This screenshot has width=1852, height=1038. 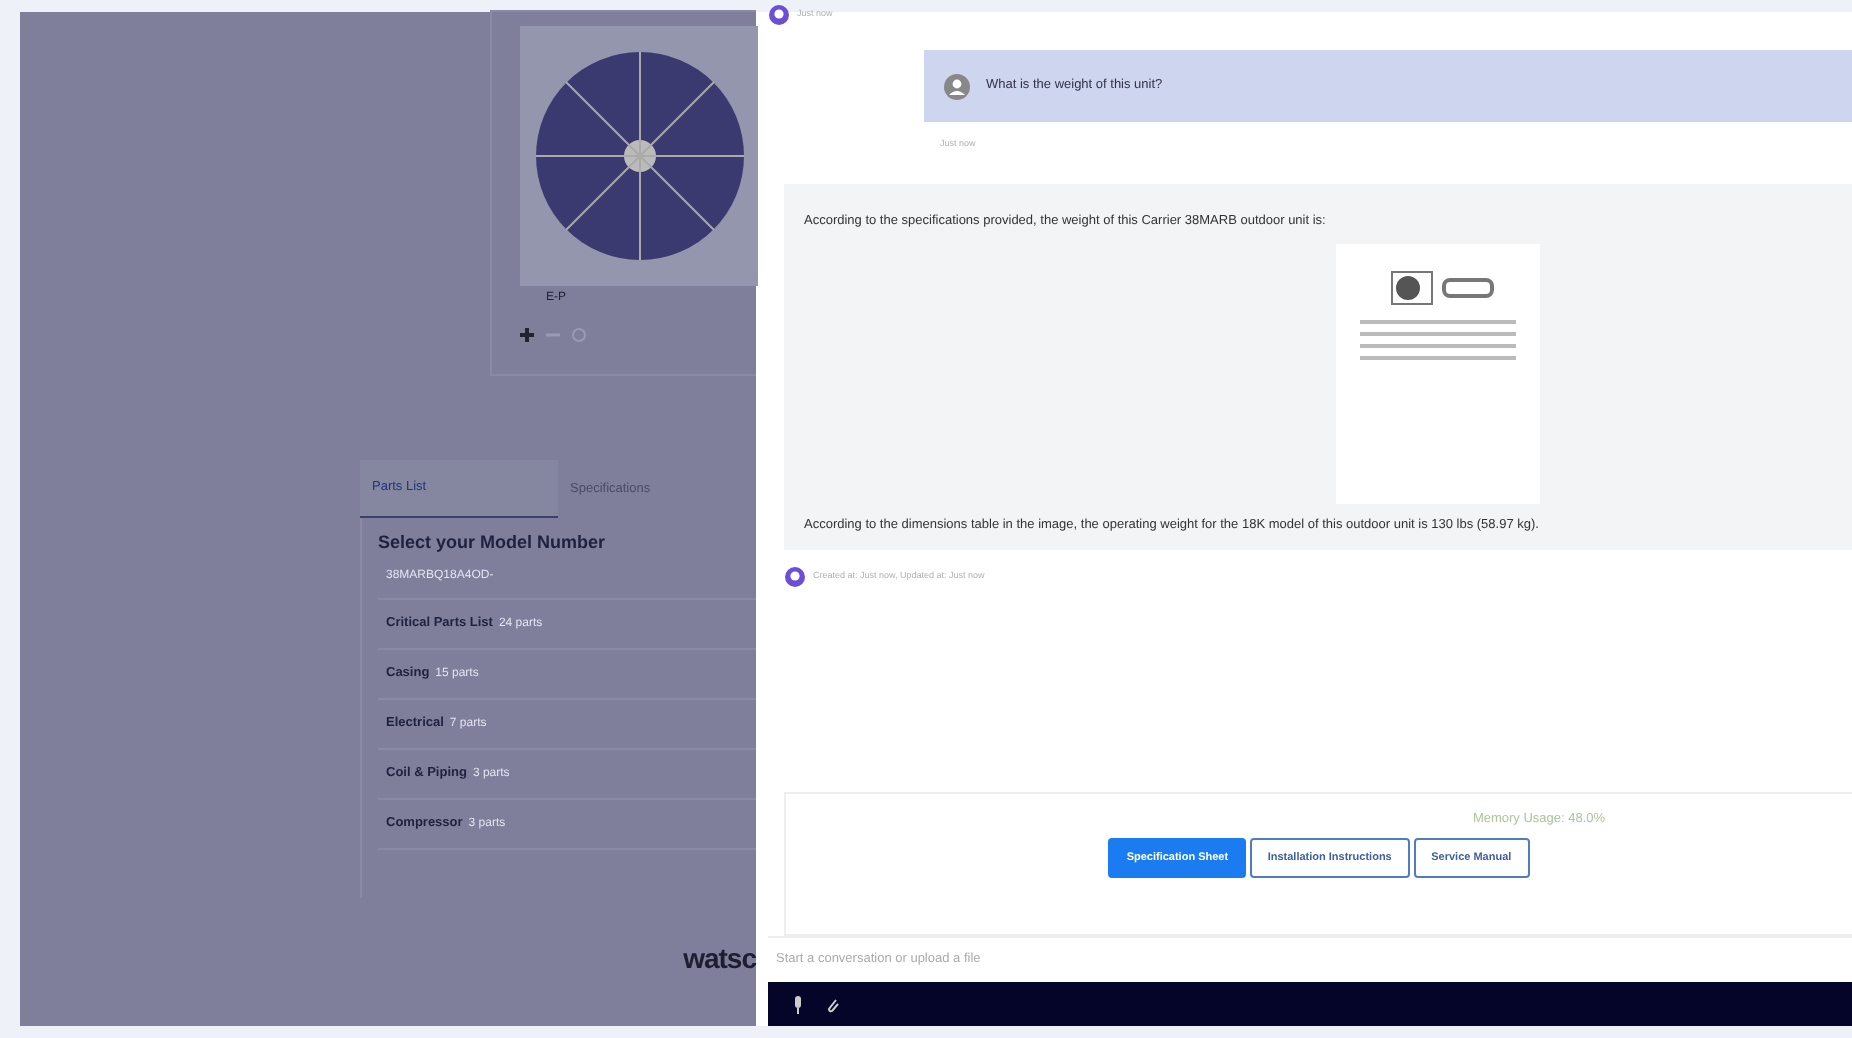 What do you see at coordinates (798, 1004) in the screenshot?
I see `microphone-icon` at bounding box center [798, 1004].